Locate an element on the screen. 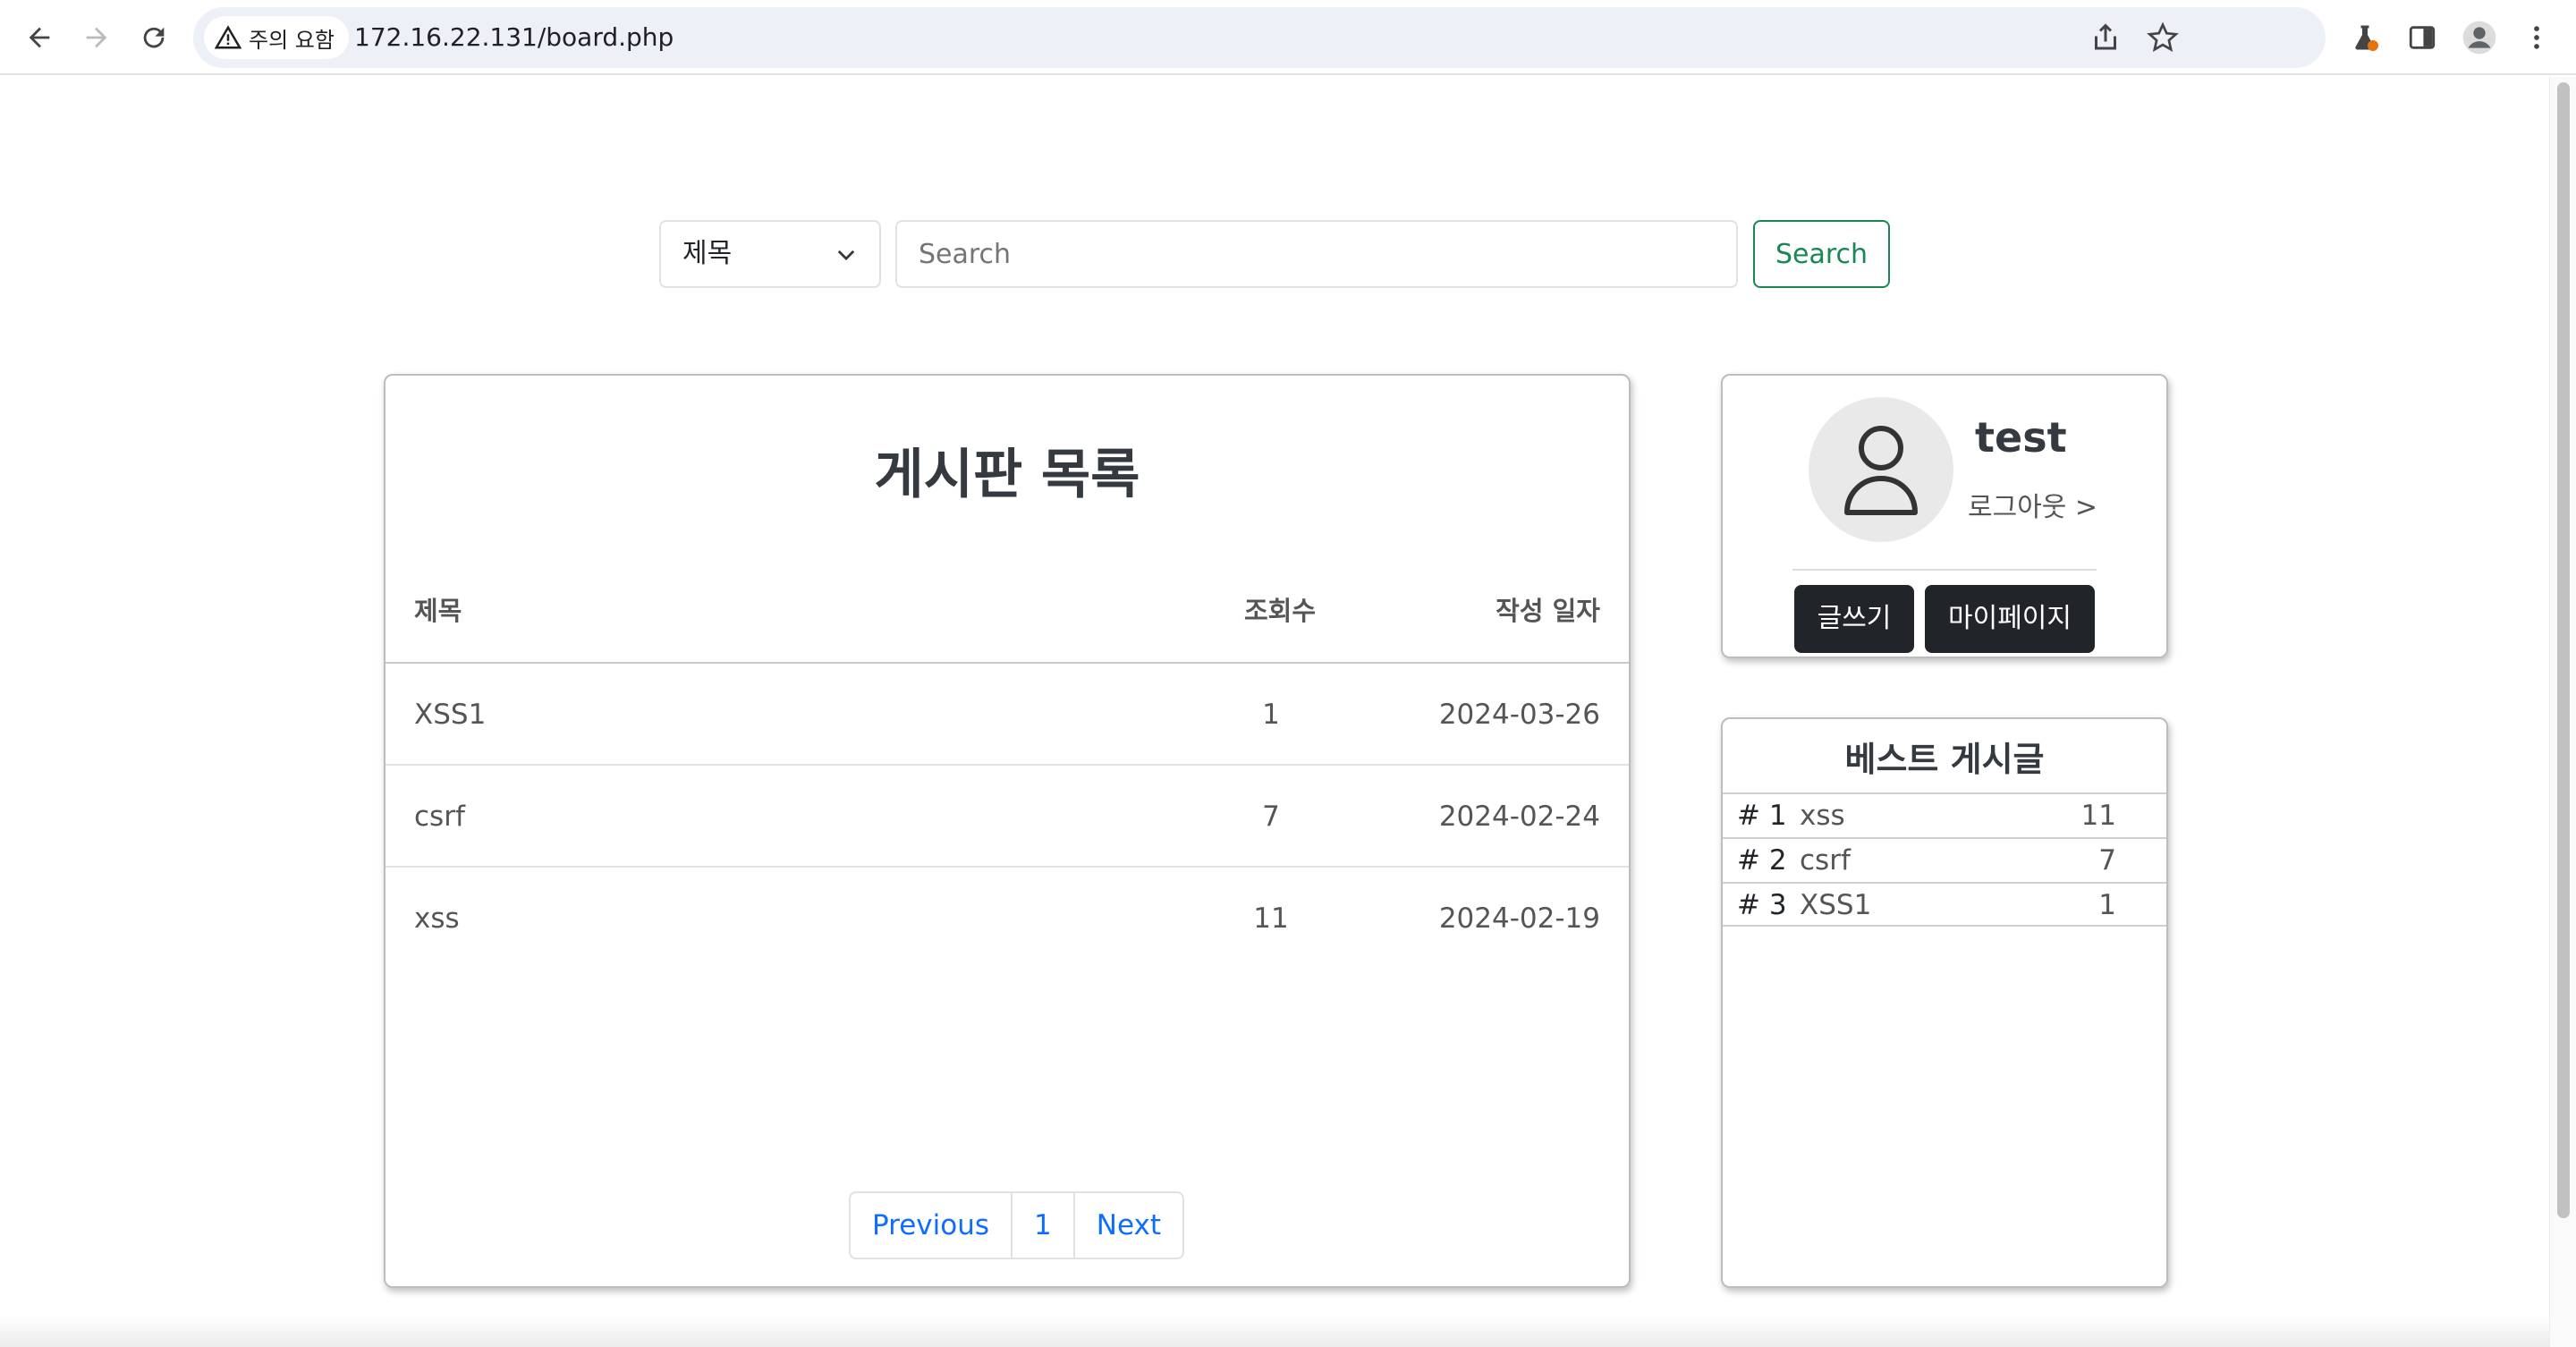 This screenshot has width=2576, height=1347. security-warning-chip: 주의 요함 is located at coordinates (276, 37).